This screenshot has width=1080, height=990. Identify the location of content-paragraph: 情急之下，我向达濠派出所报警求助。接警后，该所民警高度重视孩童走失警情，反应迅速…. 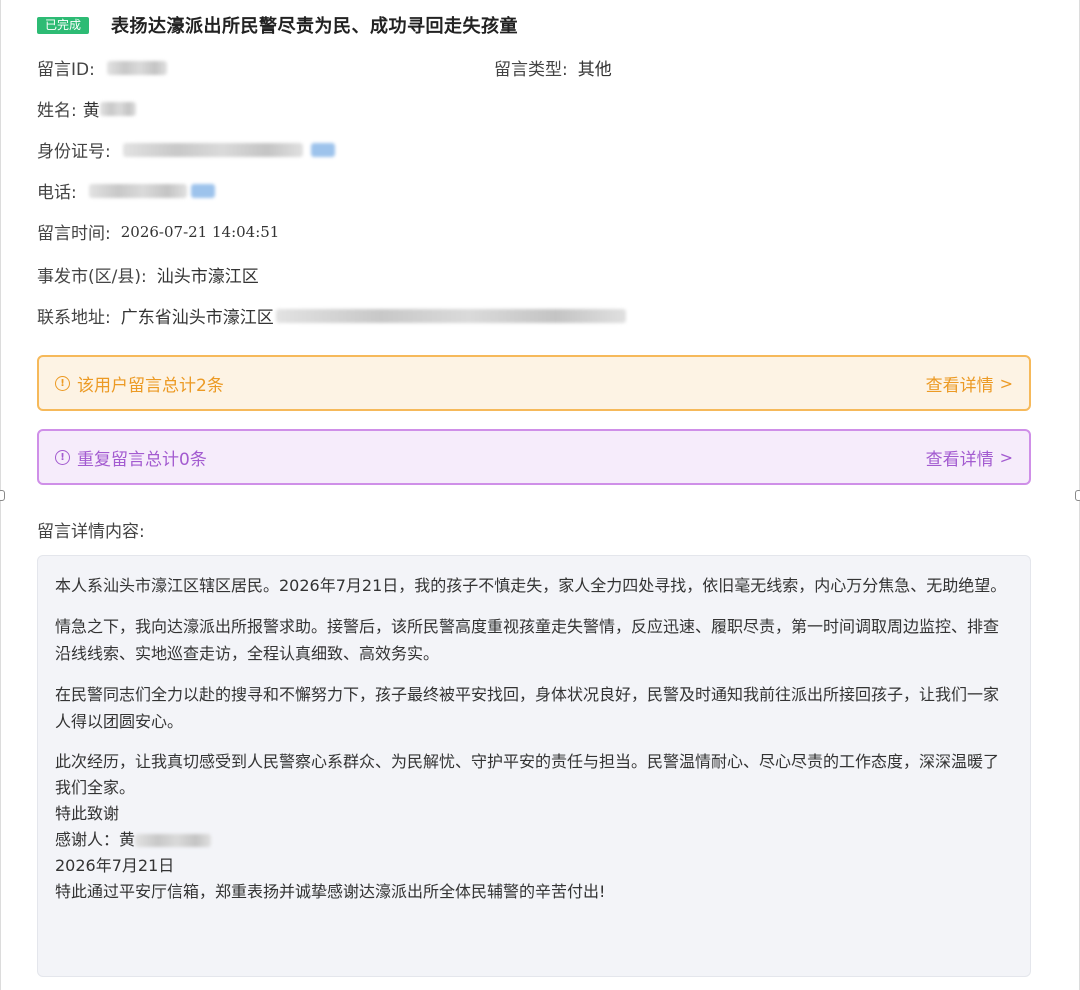
(527, 640).